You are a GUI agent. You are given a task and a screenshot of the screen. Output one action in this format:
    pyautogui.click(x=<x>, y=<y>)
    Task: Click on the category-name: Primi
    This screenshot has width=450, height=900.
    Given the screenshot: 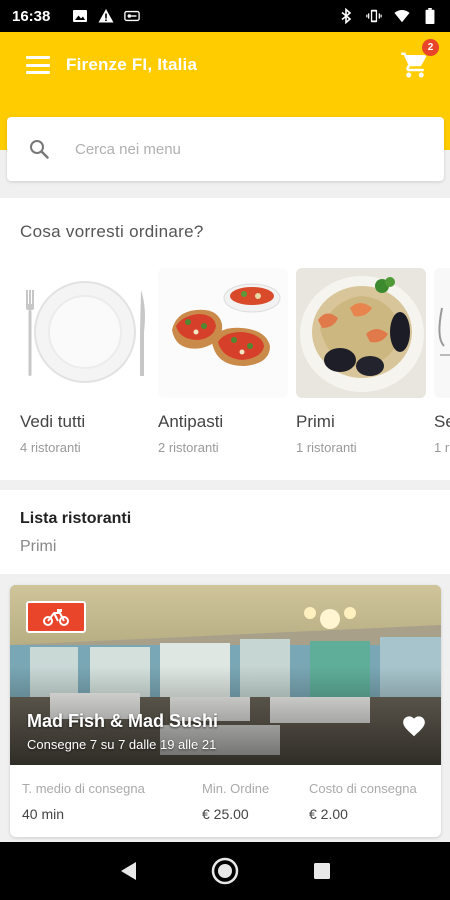 What is the action you would take?
    pyautogui.click(x=315, y=421)
    